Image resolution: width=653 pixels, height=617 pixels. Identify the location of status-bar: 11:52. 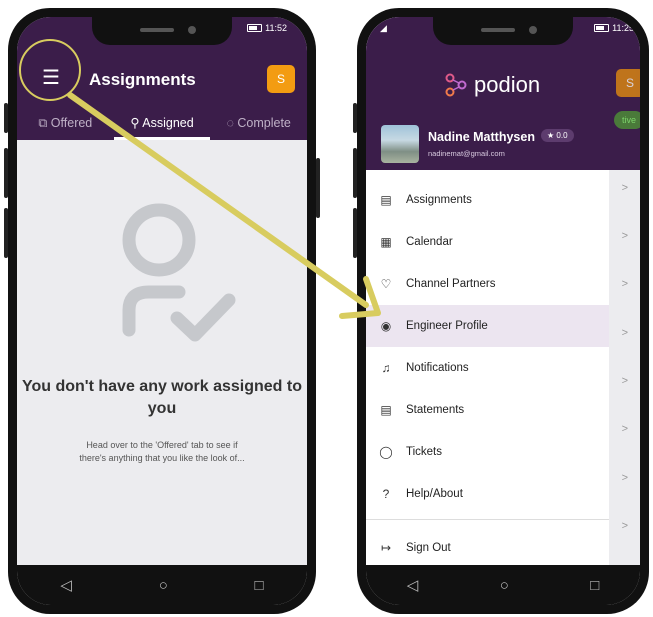
(267, 28).